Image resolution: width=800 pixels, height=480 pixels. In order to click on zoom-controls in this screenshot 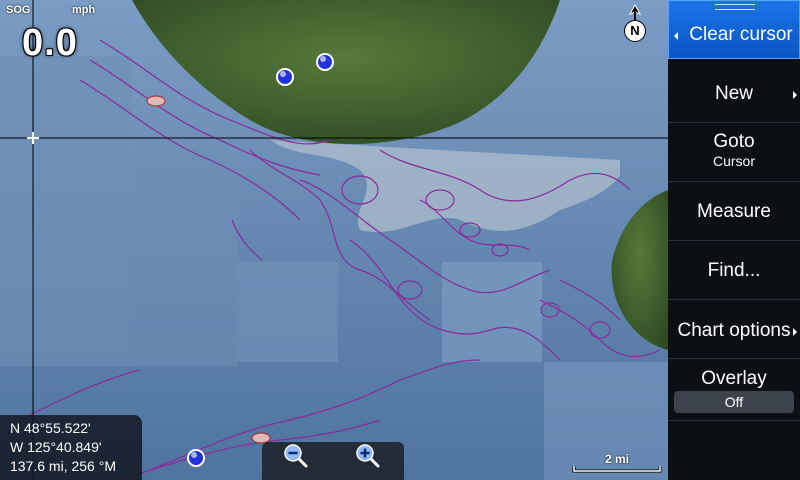, I will do `click(333, 461)`.